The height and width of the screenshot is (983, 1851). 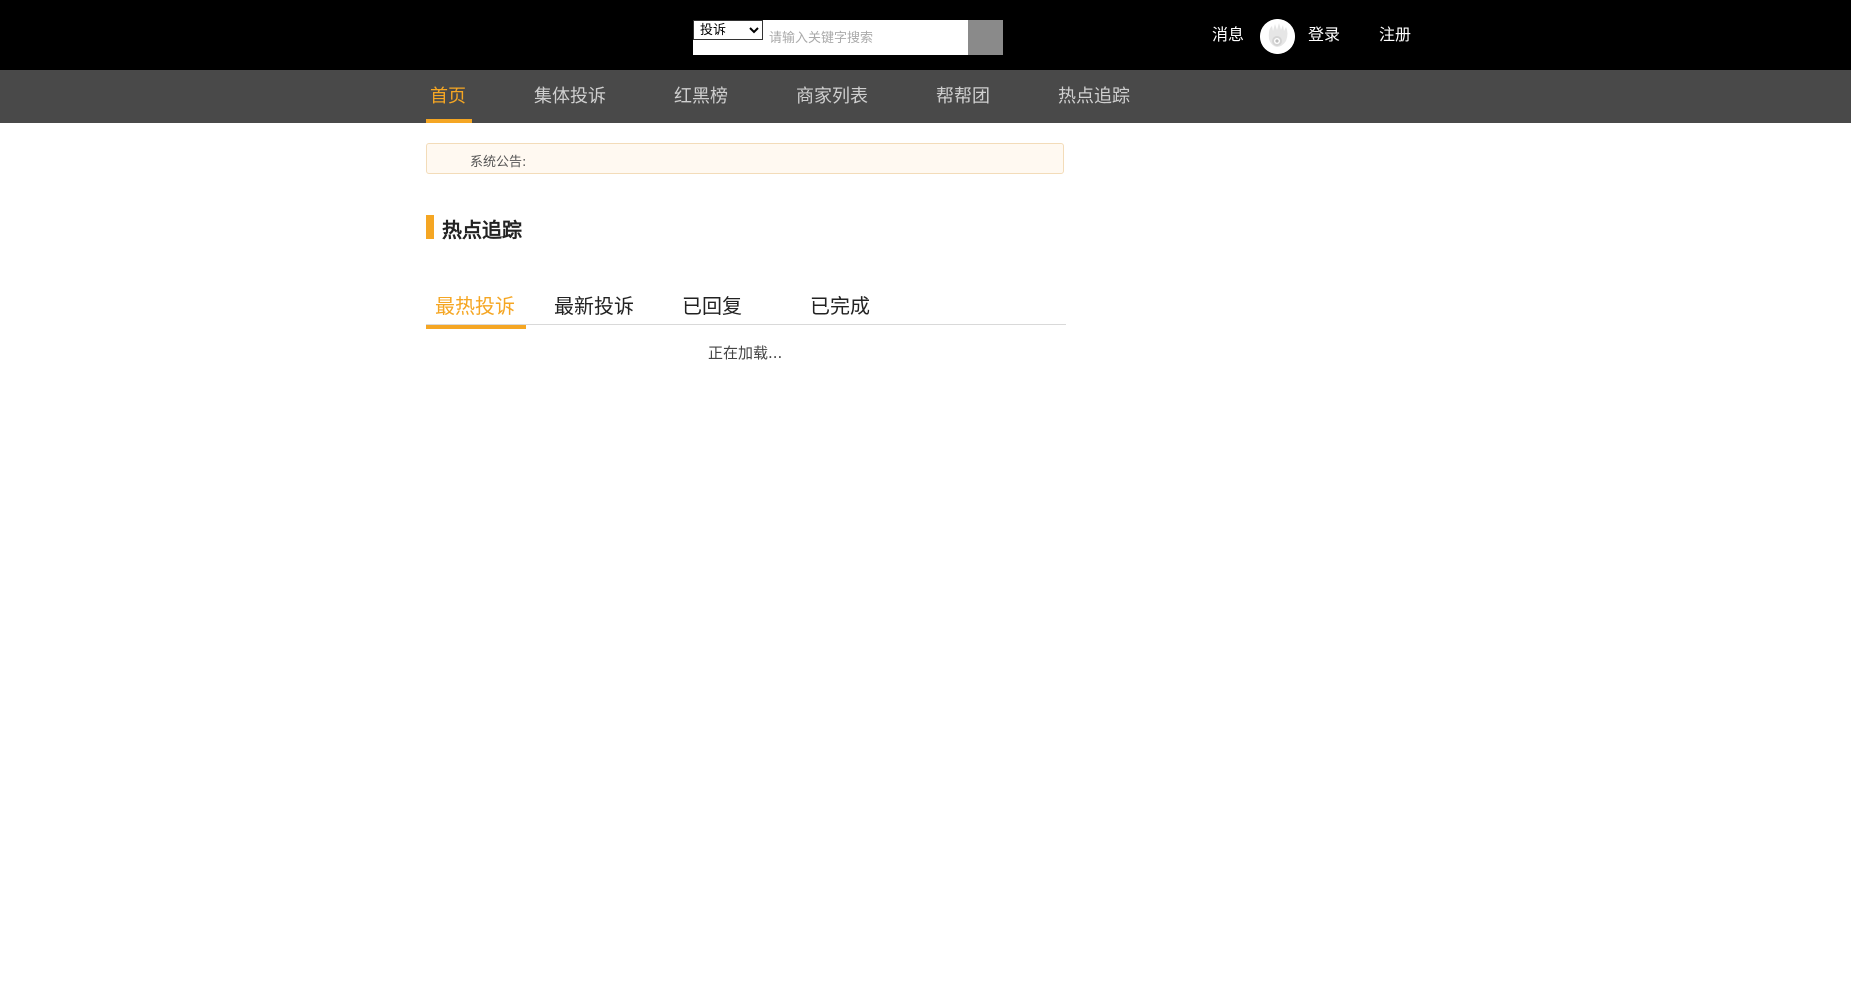 I want to click on tab-active-indicator, so click(x=476, y=327).